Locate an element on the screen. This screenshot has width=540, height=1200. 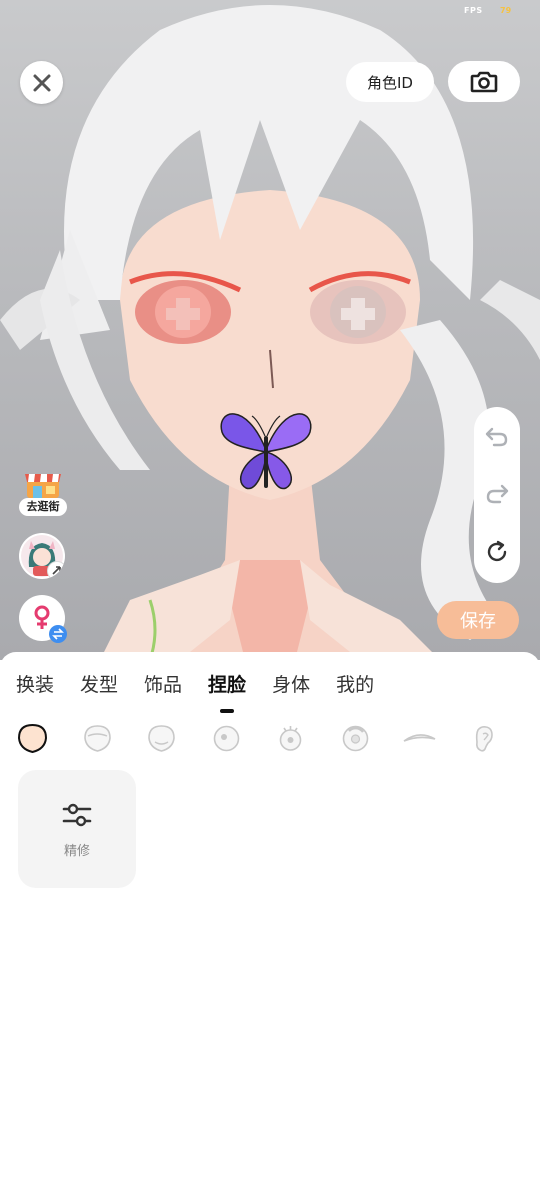
pupil-icon is located at coordinates (355, 738).